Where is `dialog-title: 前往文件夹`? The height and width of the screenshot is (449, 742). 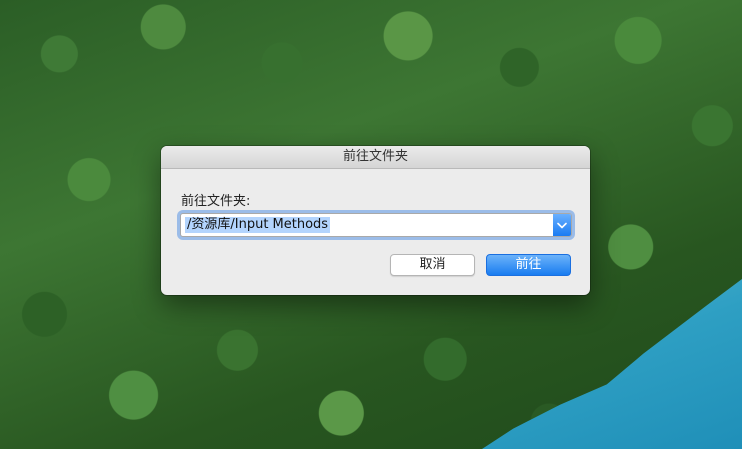
dialog-title: 前往文件夹 is located at coordinates (375, 157).